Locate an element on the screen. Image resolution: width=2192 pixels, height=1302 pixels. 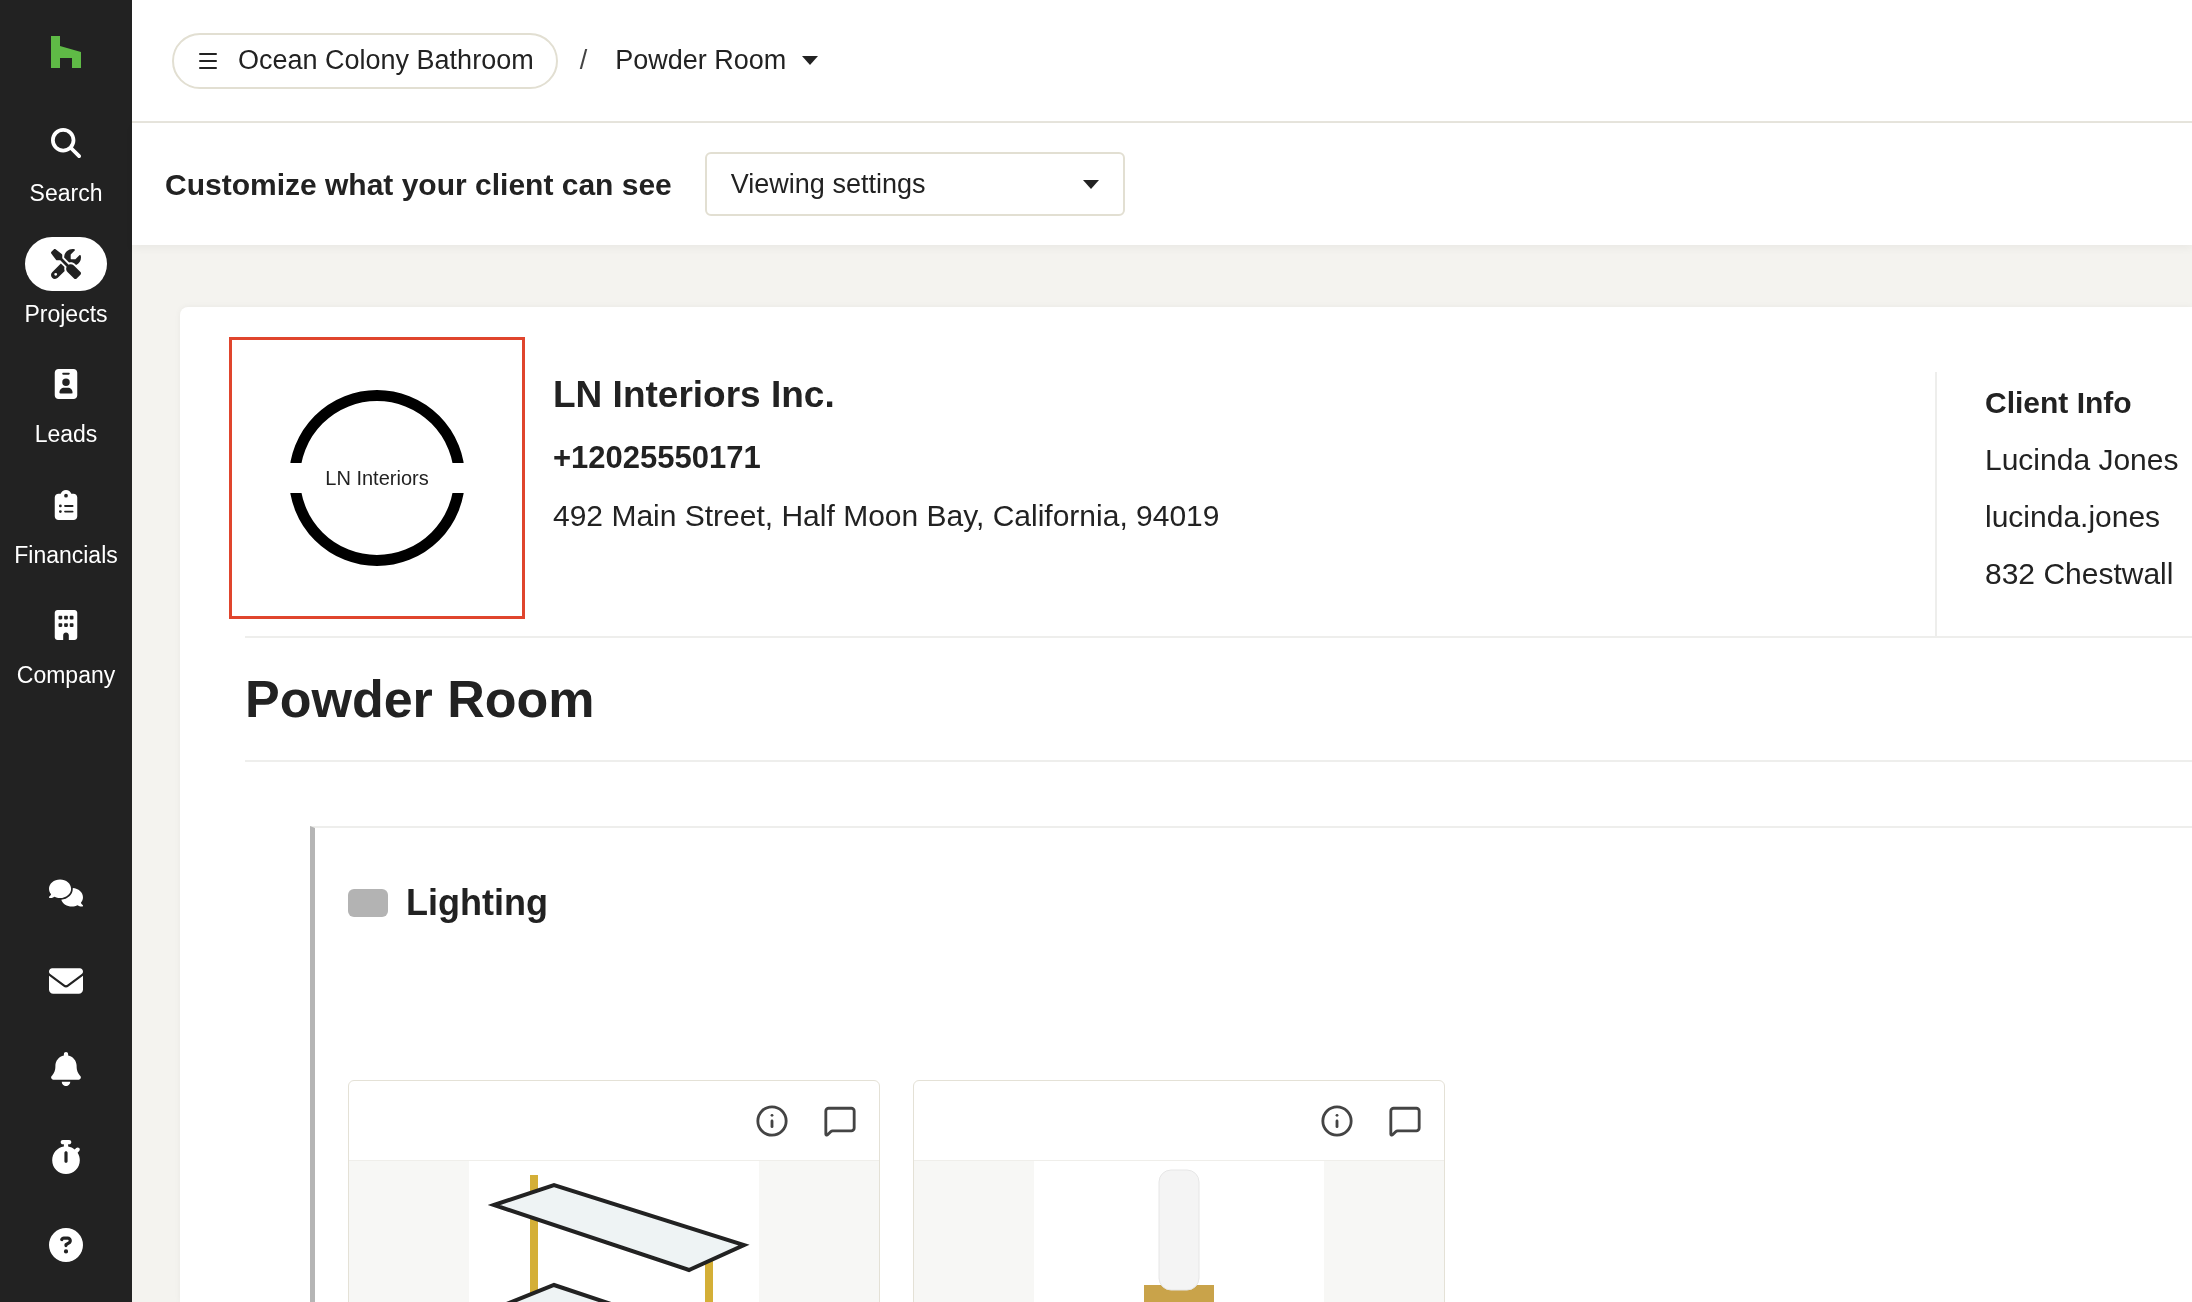
client-info-line: lucinda.jones is located at coordinates (2073, 517).